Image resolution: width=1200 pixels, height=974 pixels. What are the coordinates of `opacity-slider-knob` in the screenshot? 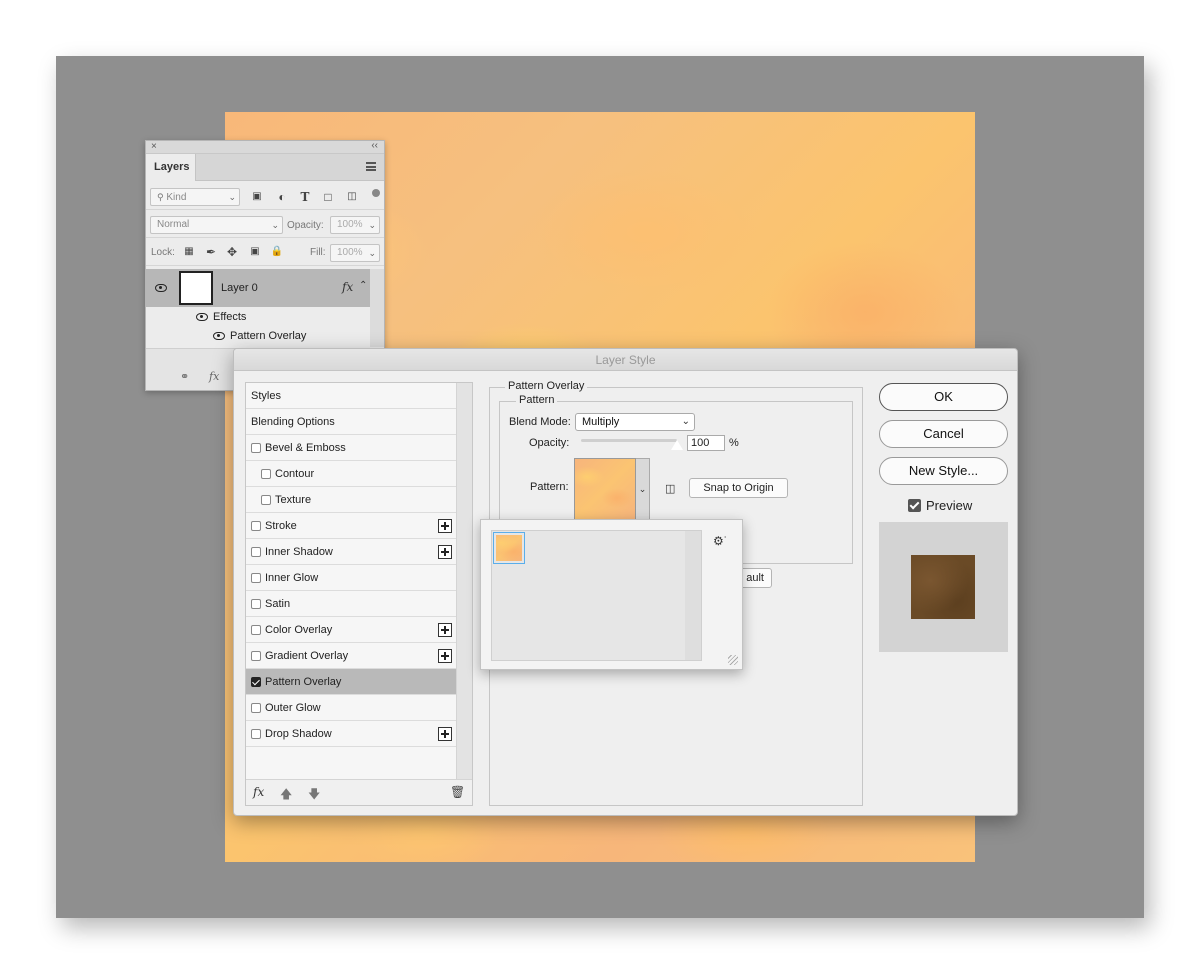 It's located at (677, 445).